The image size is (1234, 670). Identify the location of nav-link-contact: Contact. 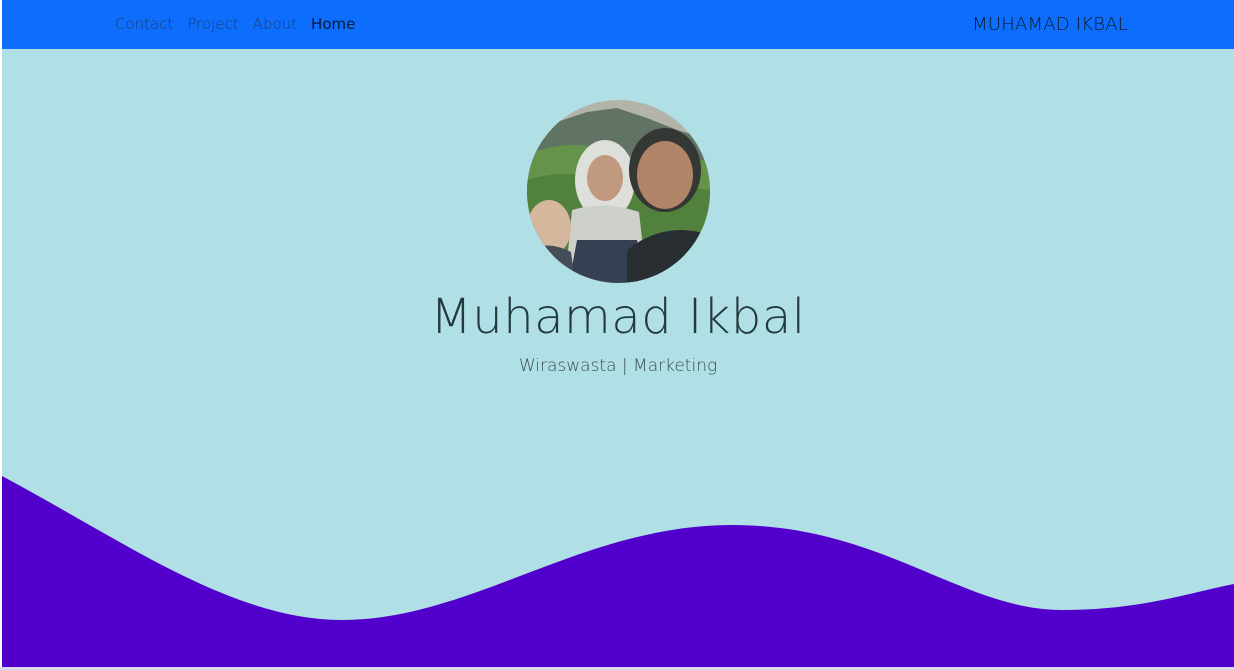
(144, 24).